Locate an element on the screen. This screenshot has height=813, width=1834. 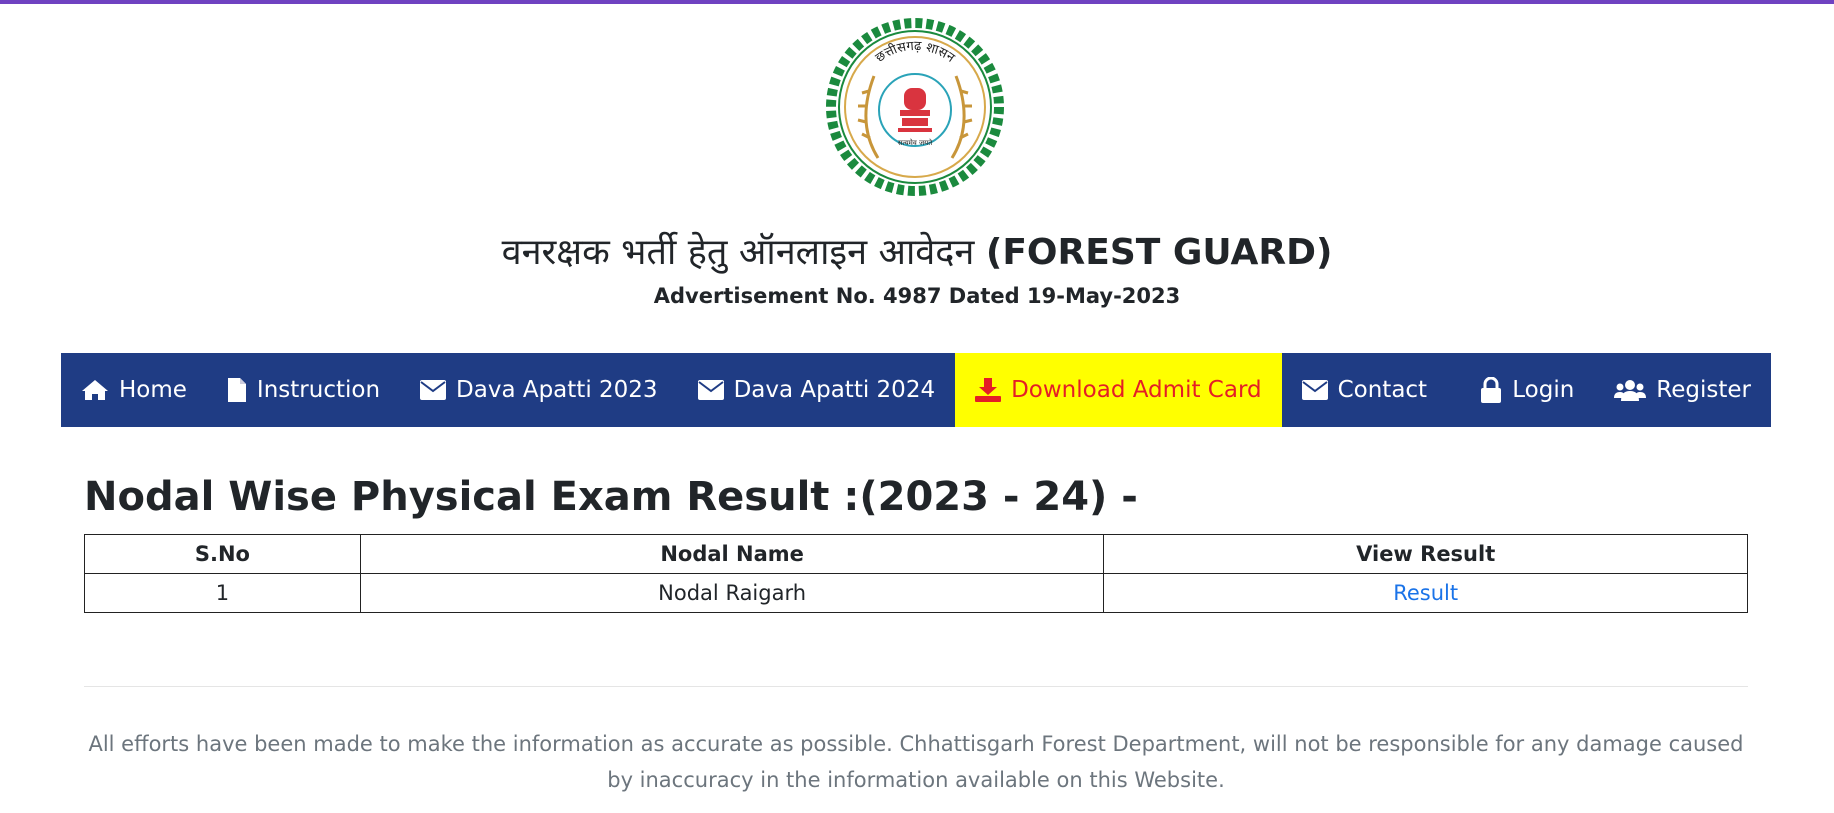
users-icon is located at coordinates (1630, 390).